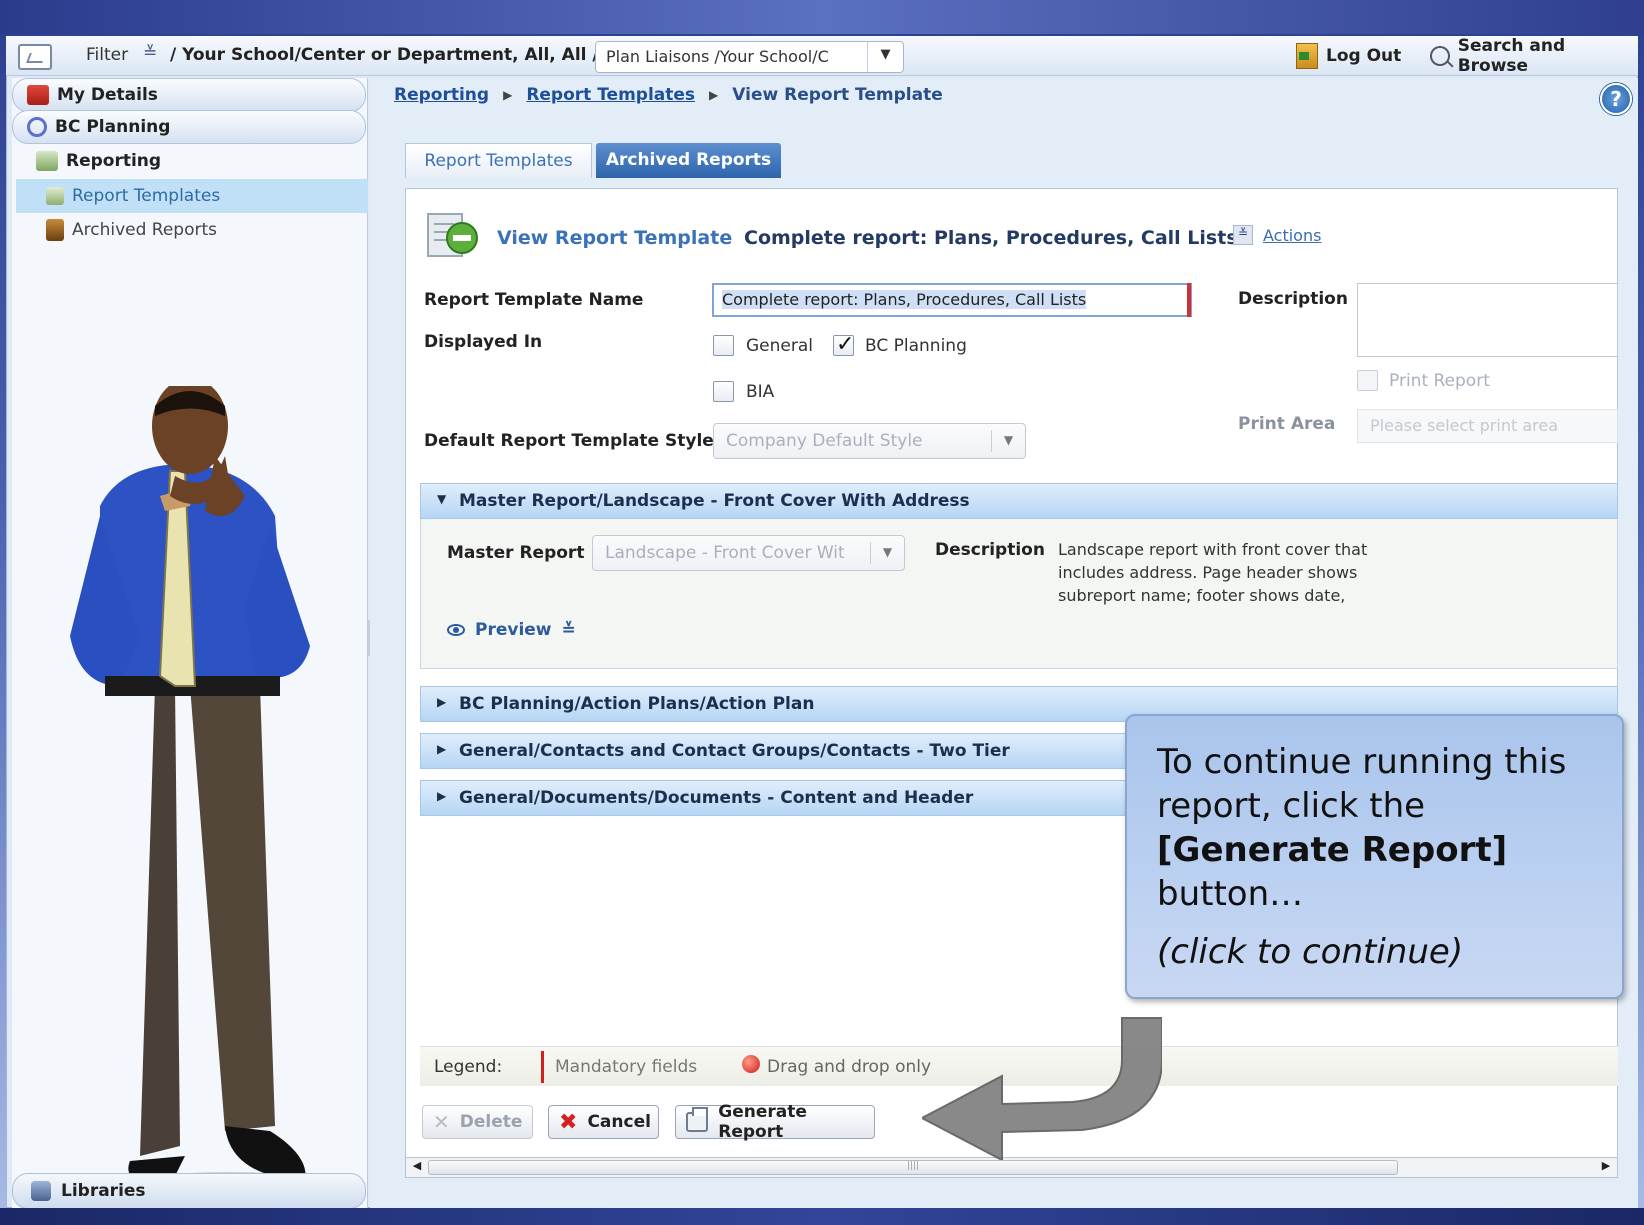  Describe the element at coordinates (189, 1191) in the screenshot. I see `libraries-button: Libraries` at that location.